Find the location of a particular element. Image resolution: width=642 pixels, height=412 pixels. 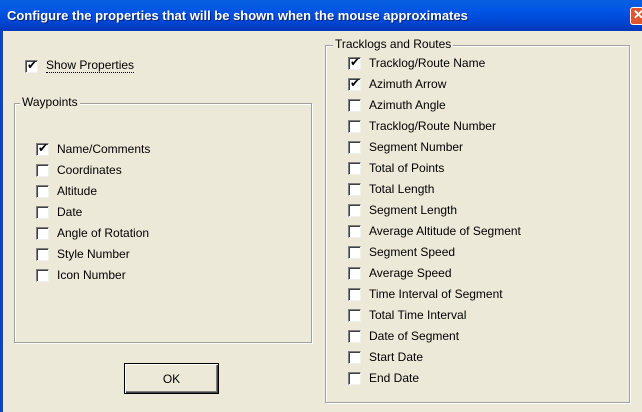

waypoint-item-checkbox: ✔ Name/Comments is located at coordinates (93, 149).